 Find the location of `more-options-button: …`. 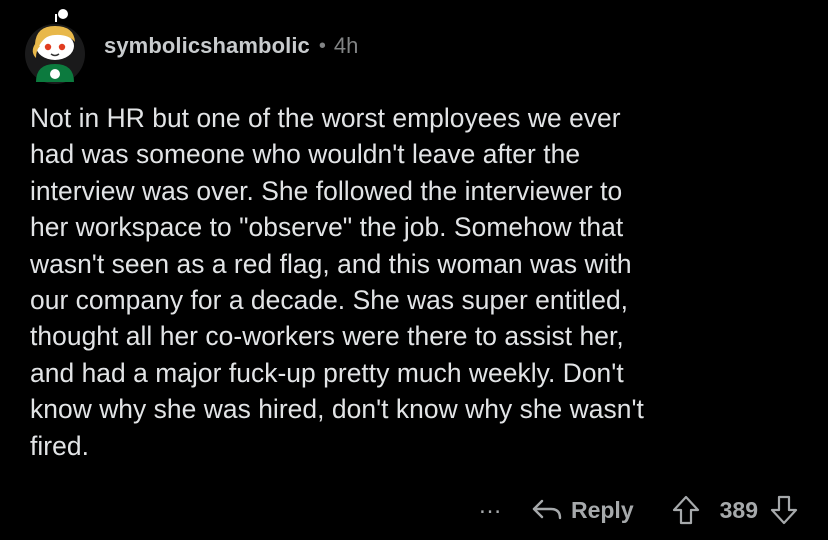

more-options-button: … is located at coordinates (490, 506).